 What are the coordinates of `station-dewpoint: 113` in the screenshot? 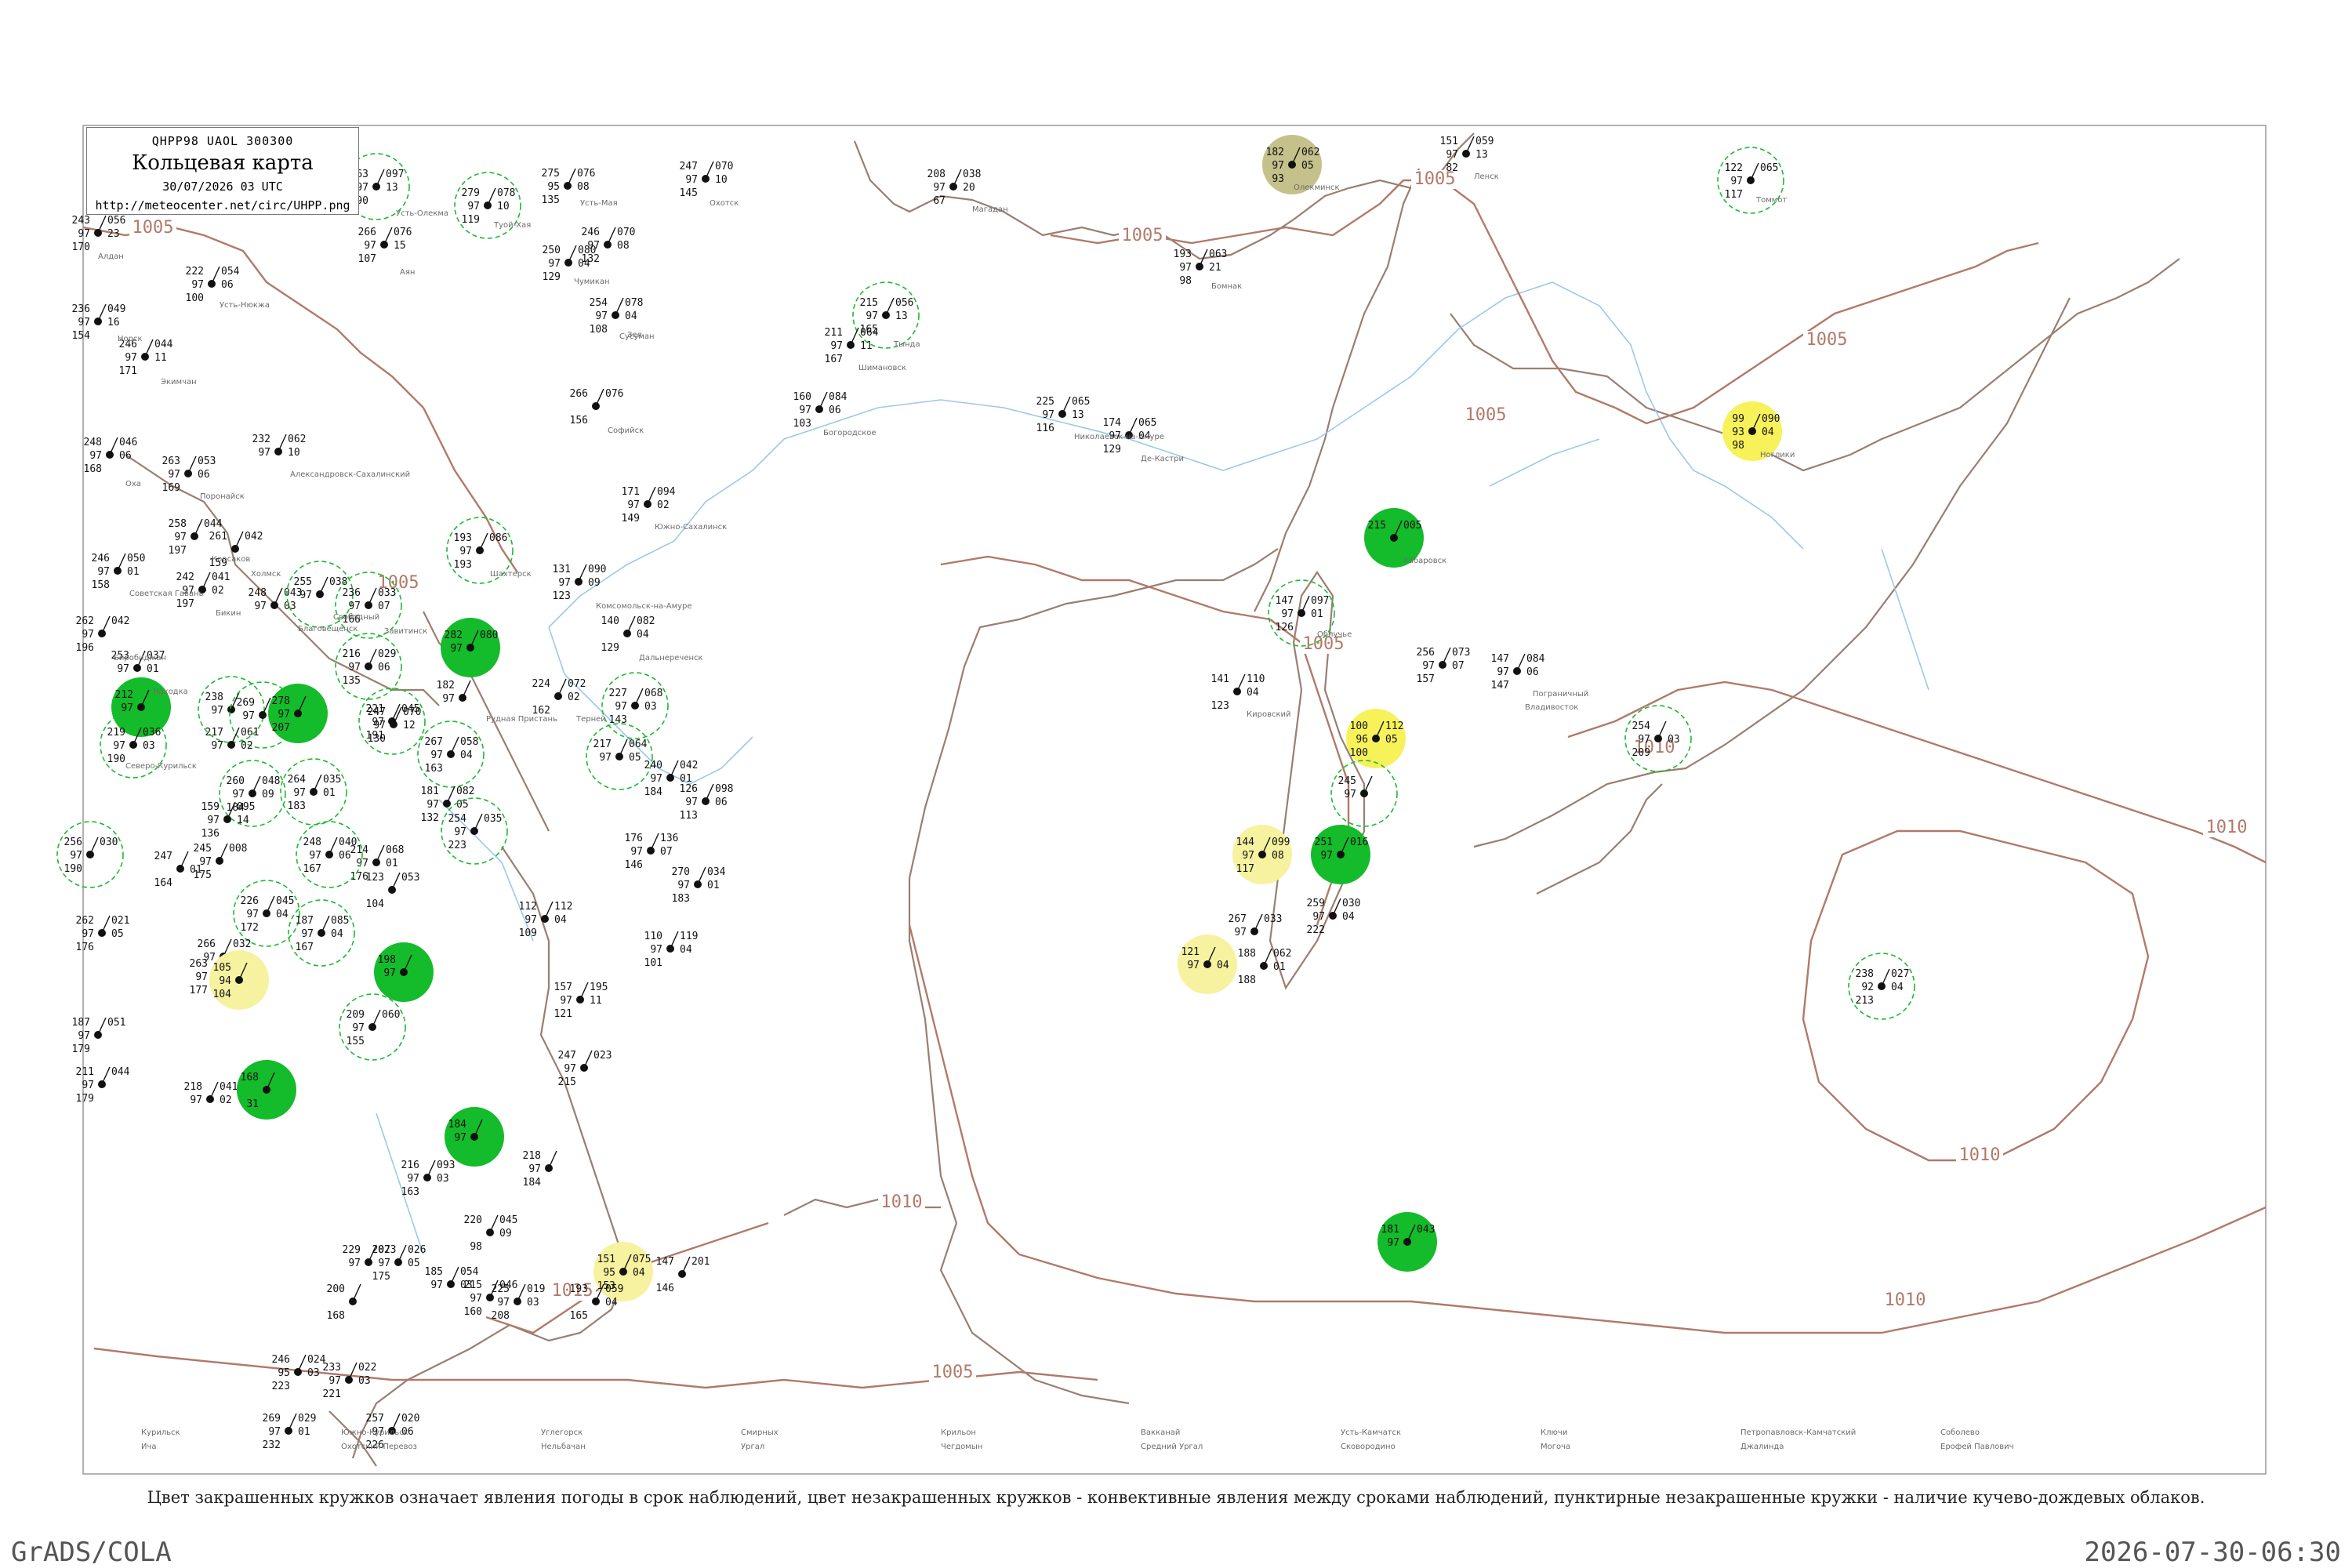 It's located at (689, 816).